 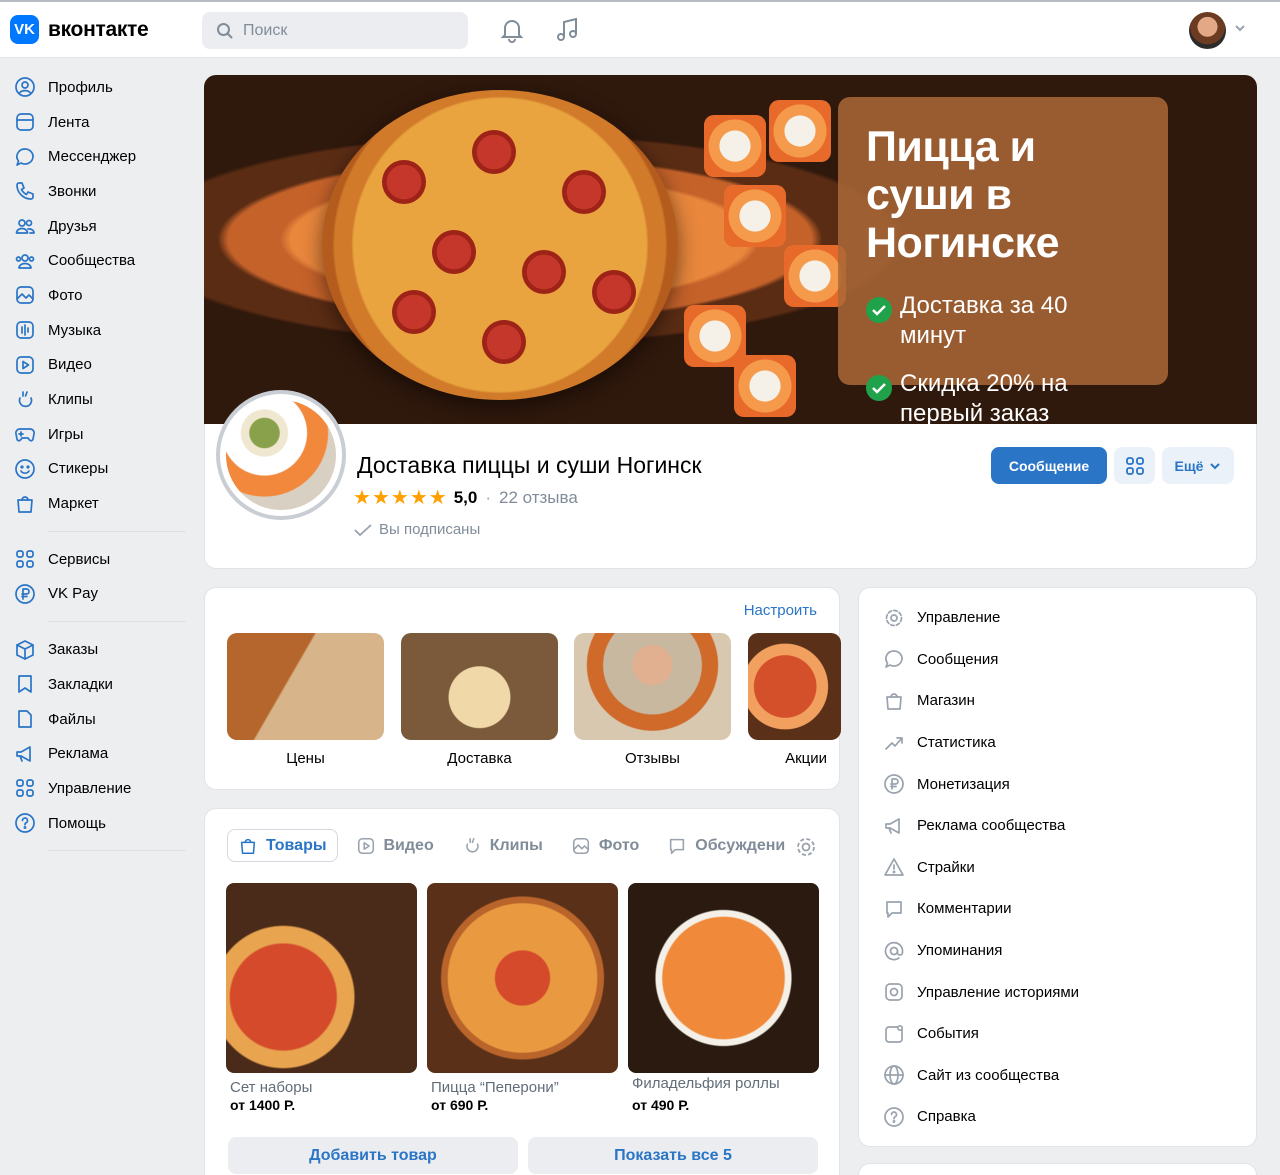 I want to click on manage-menu-label: Реклама сообщества, so click(x=991, y=826).